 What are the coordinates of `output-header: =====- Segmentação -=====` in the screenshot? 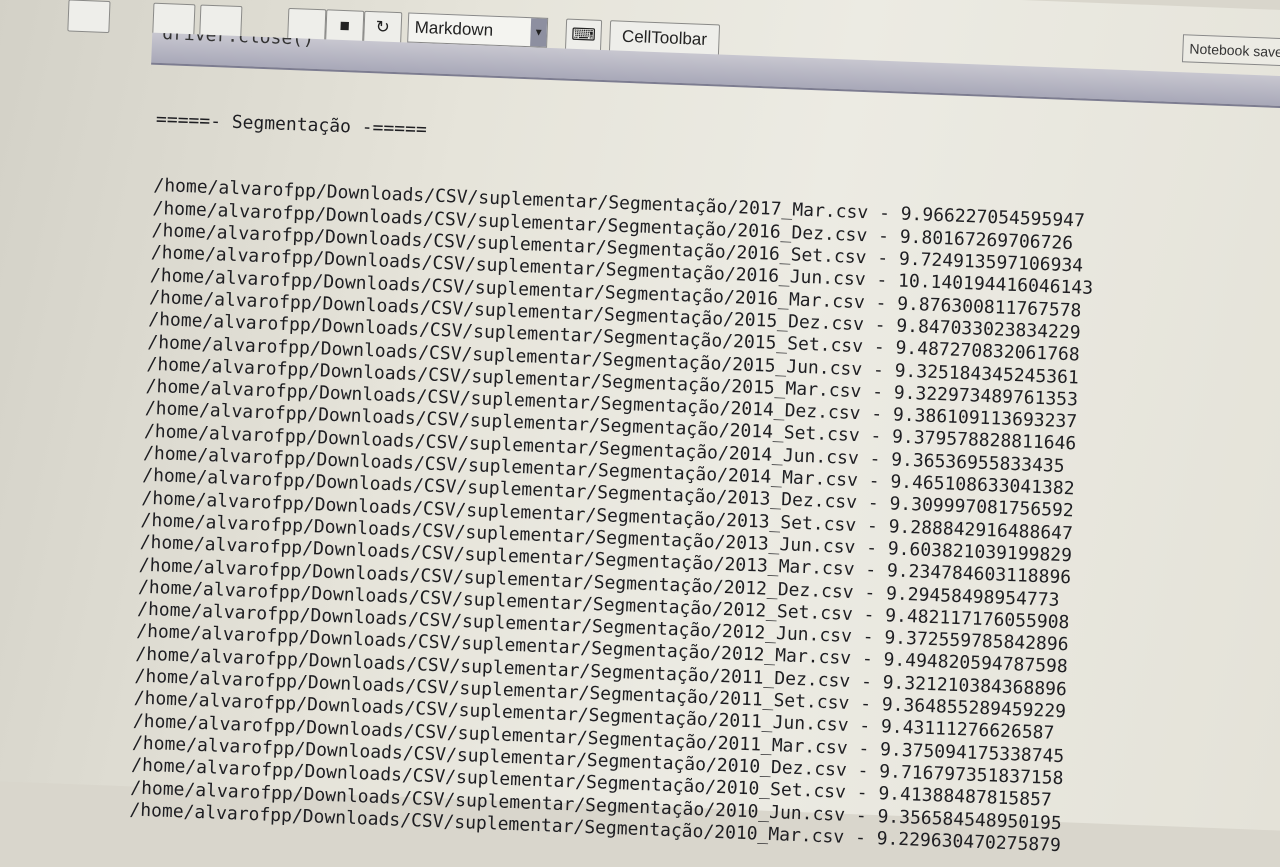 It's located at (291, 124).